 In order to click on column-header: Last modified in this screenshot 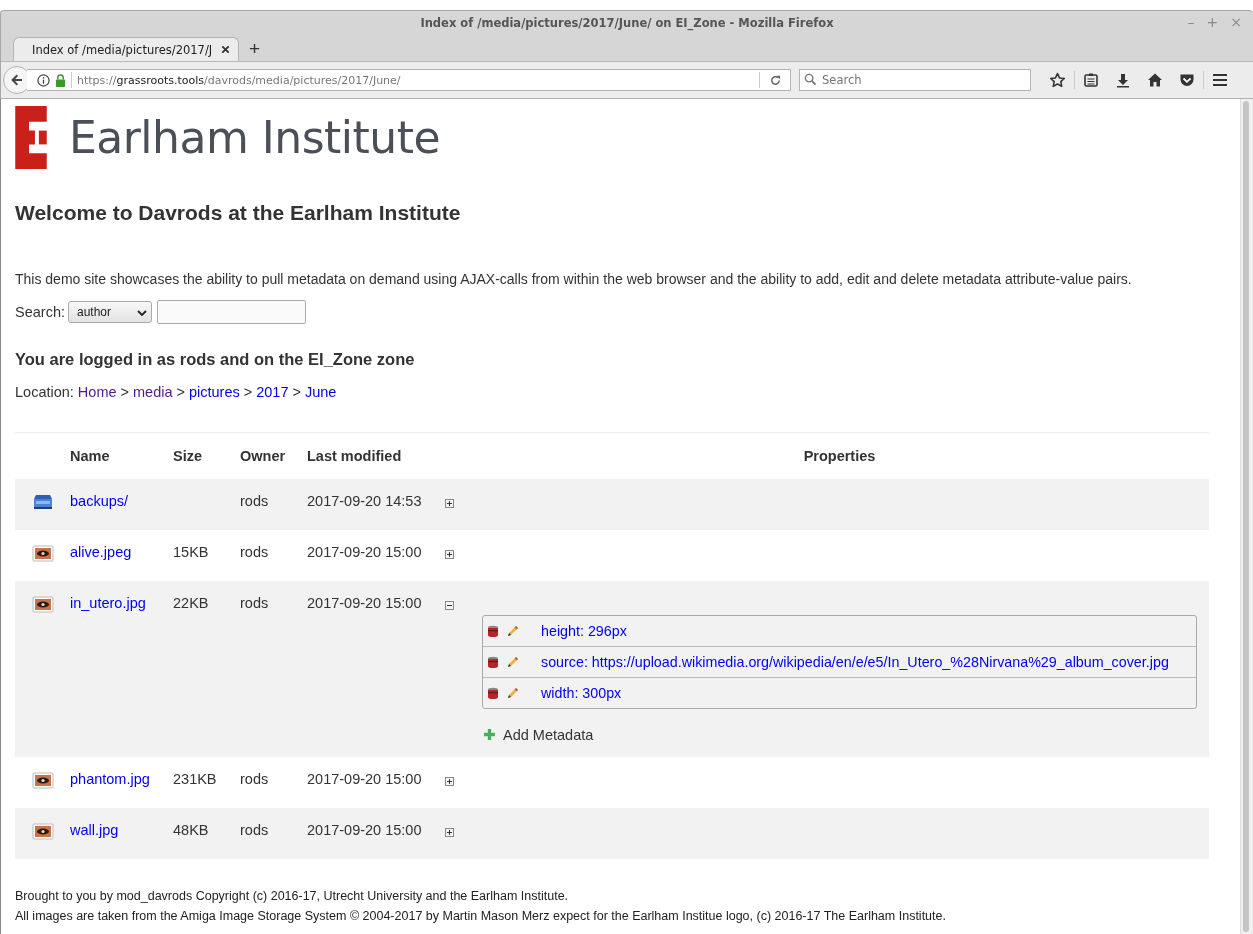, I will do `click(355, 456)`.